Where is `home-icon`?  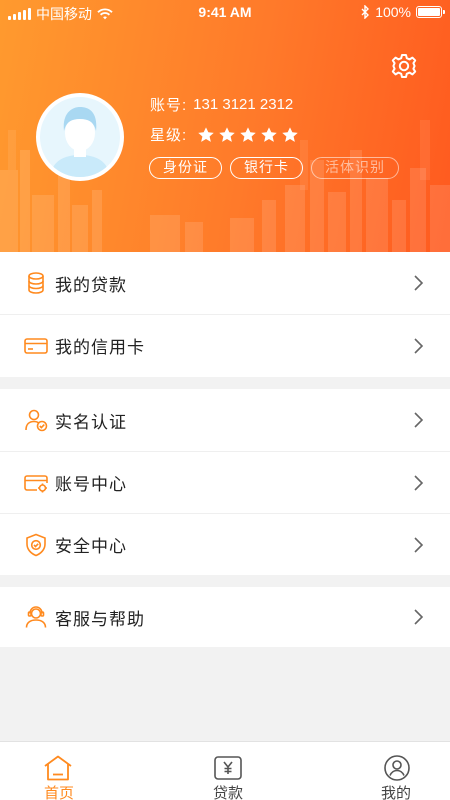
home-icon is located at coordinates (58, 768).